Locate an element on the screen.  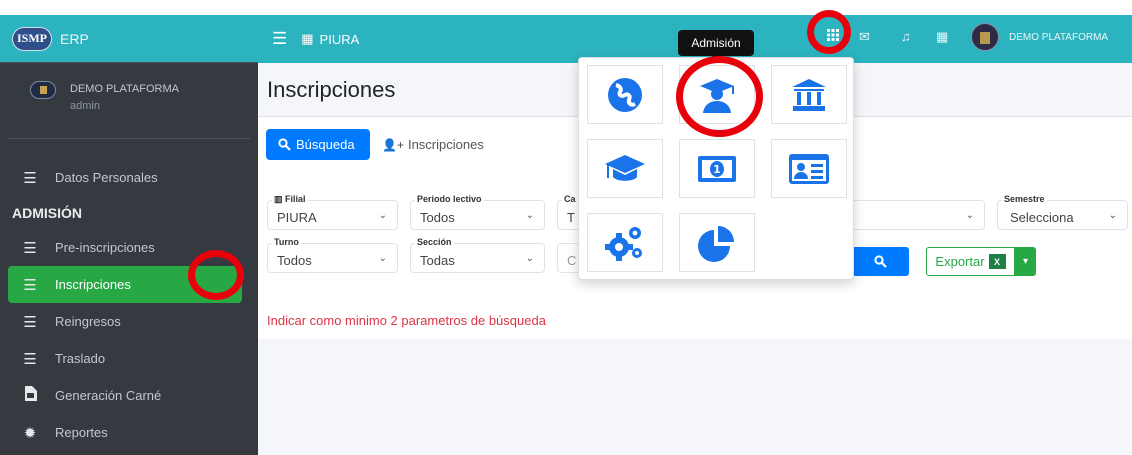
code-placeholder: C is located at coordinates (572, 260).